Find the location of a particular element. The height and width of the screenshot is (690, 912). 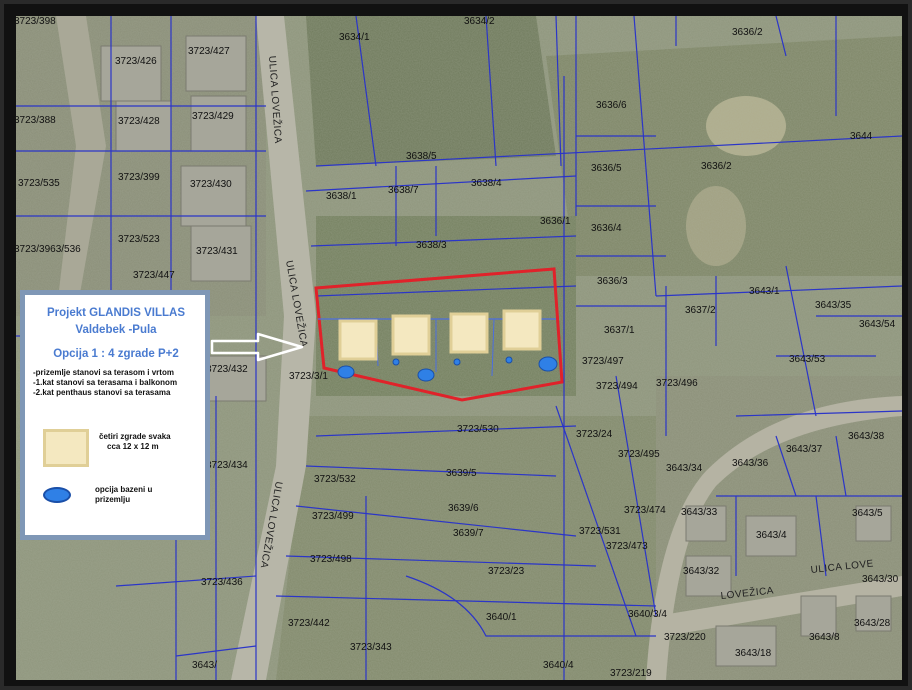

parcel-number: 3643/4 is located at coordinates (771, 535).